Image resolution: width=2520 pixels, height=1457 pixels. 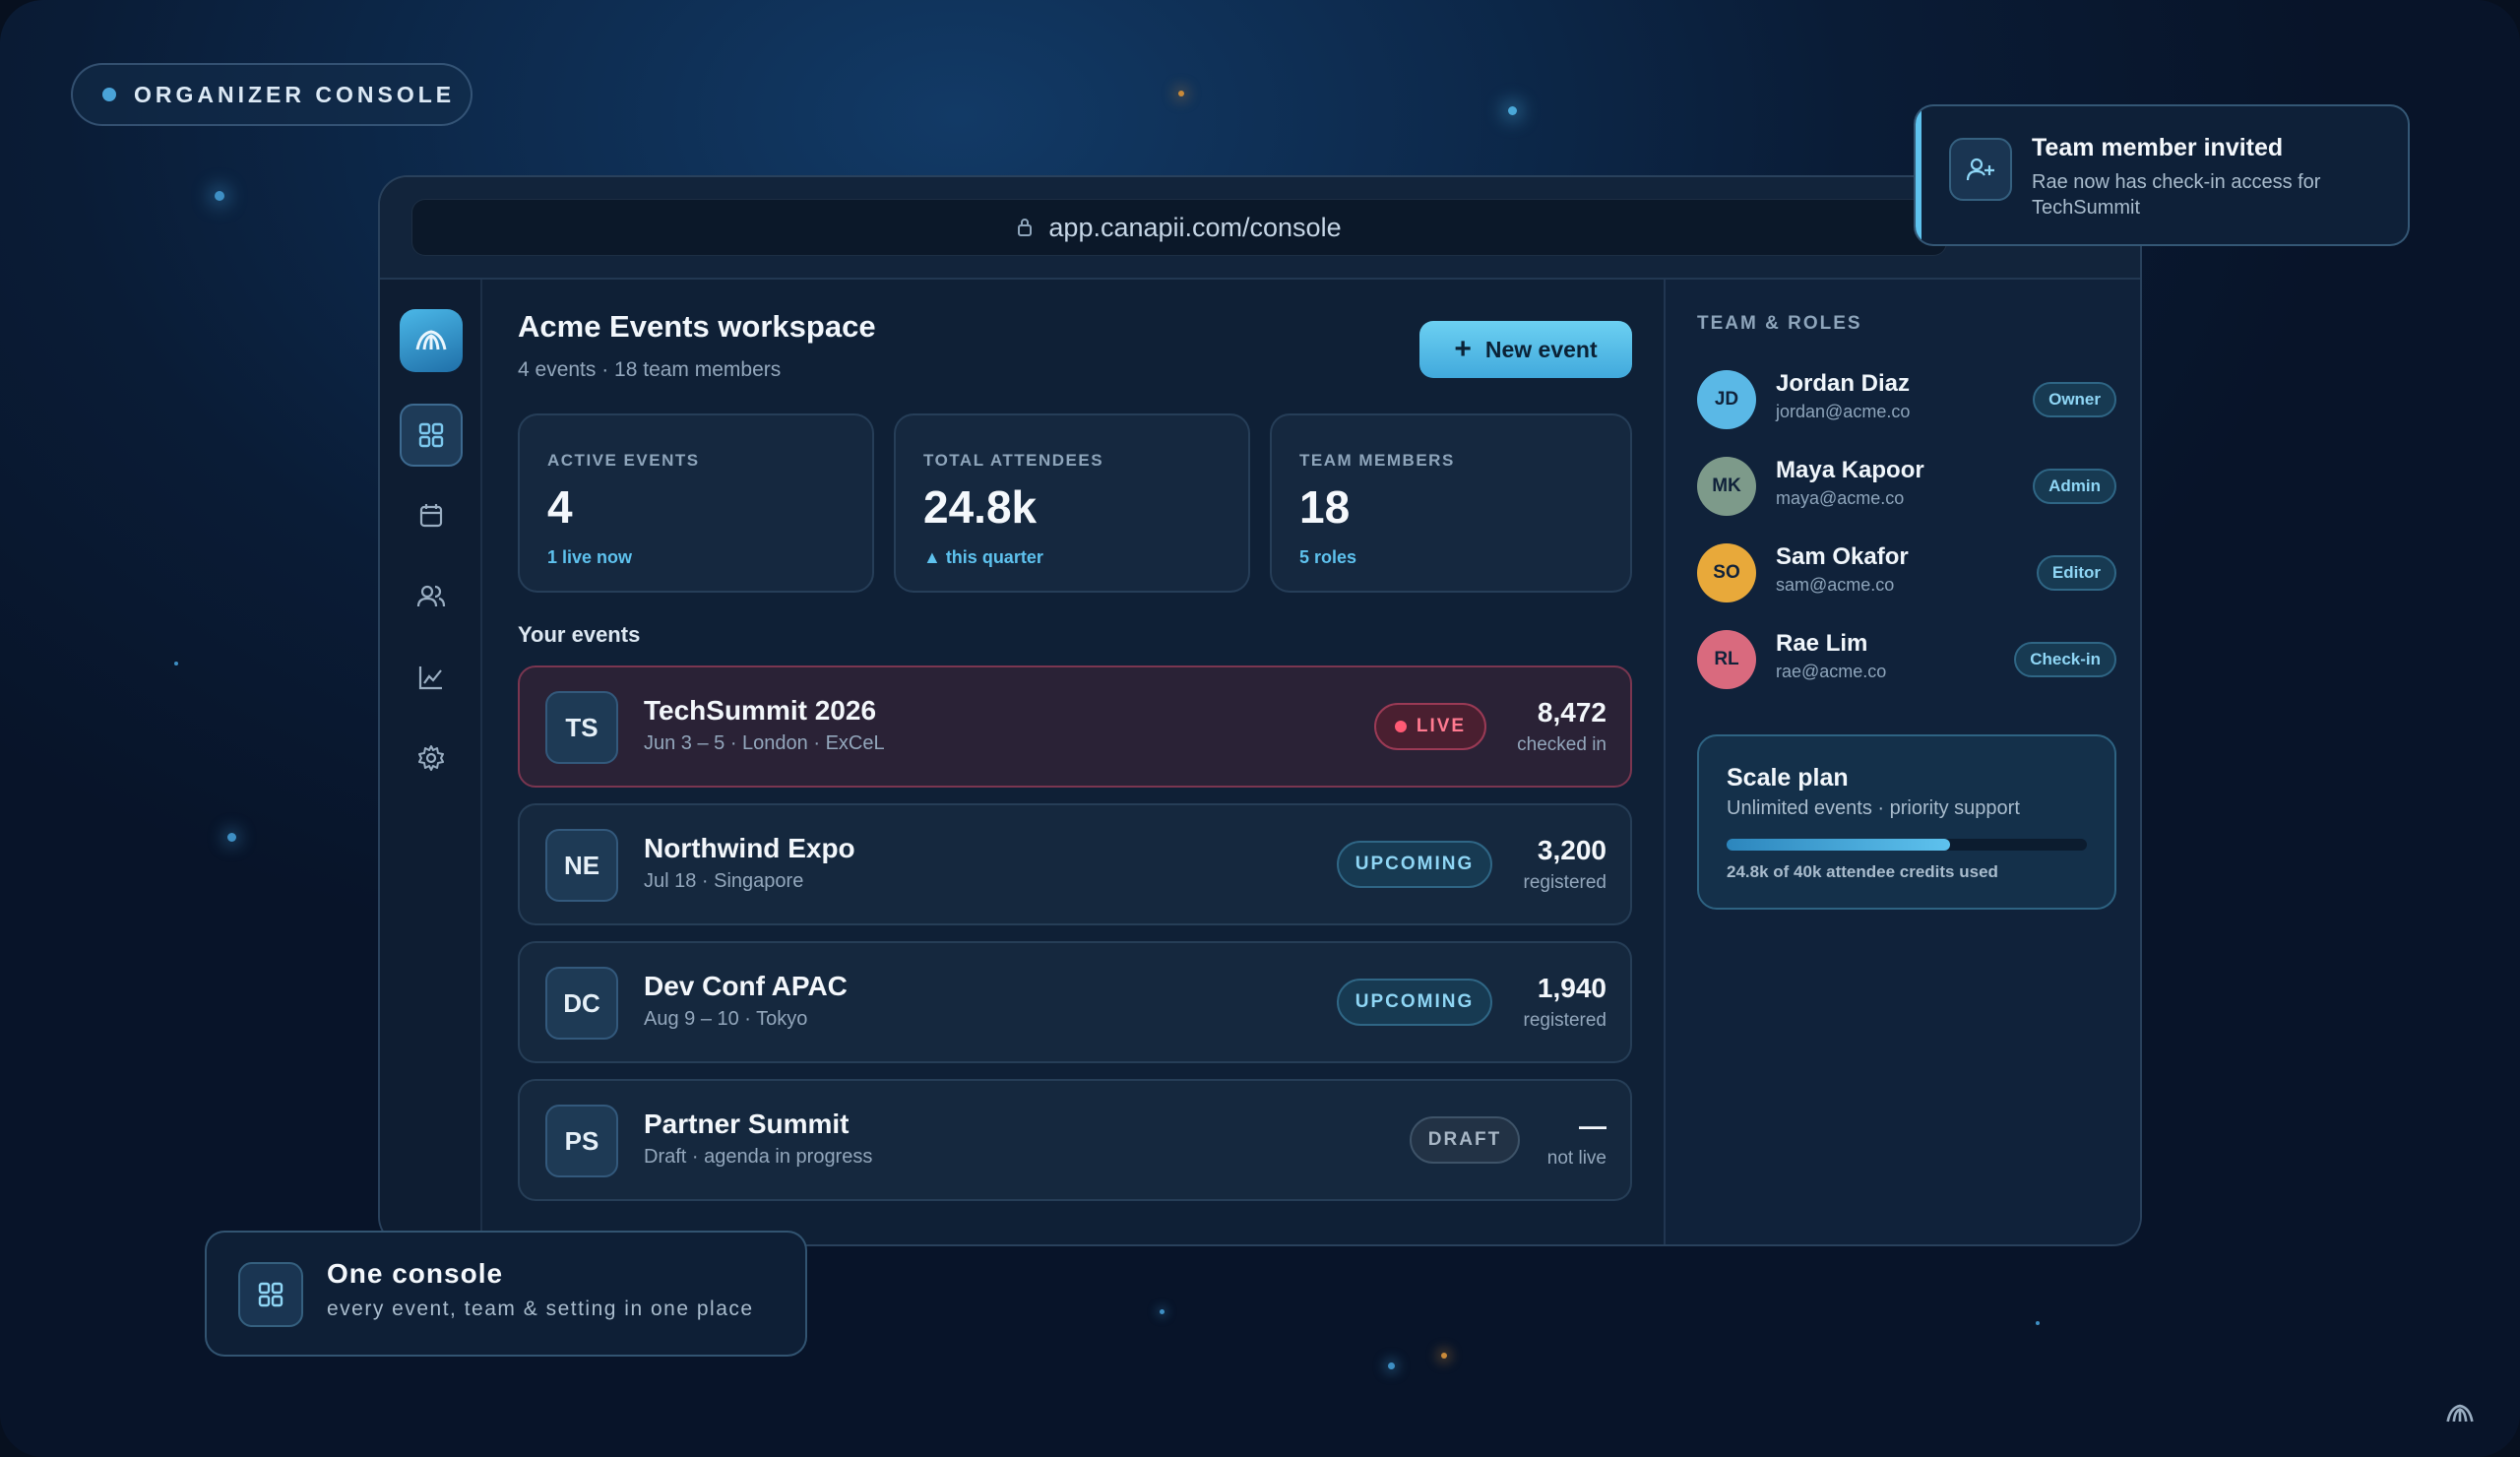 What do you see at coordinates (2158, 147) in the screenshot?
I see `toast-title: Team member invited` at bounding box center [2158, 147].